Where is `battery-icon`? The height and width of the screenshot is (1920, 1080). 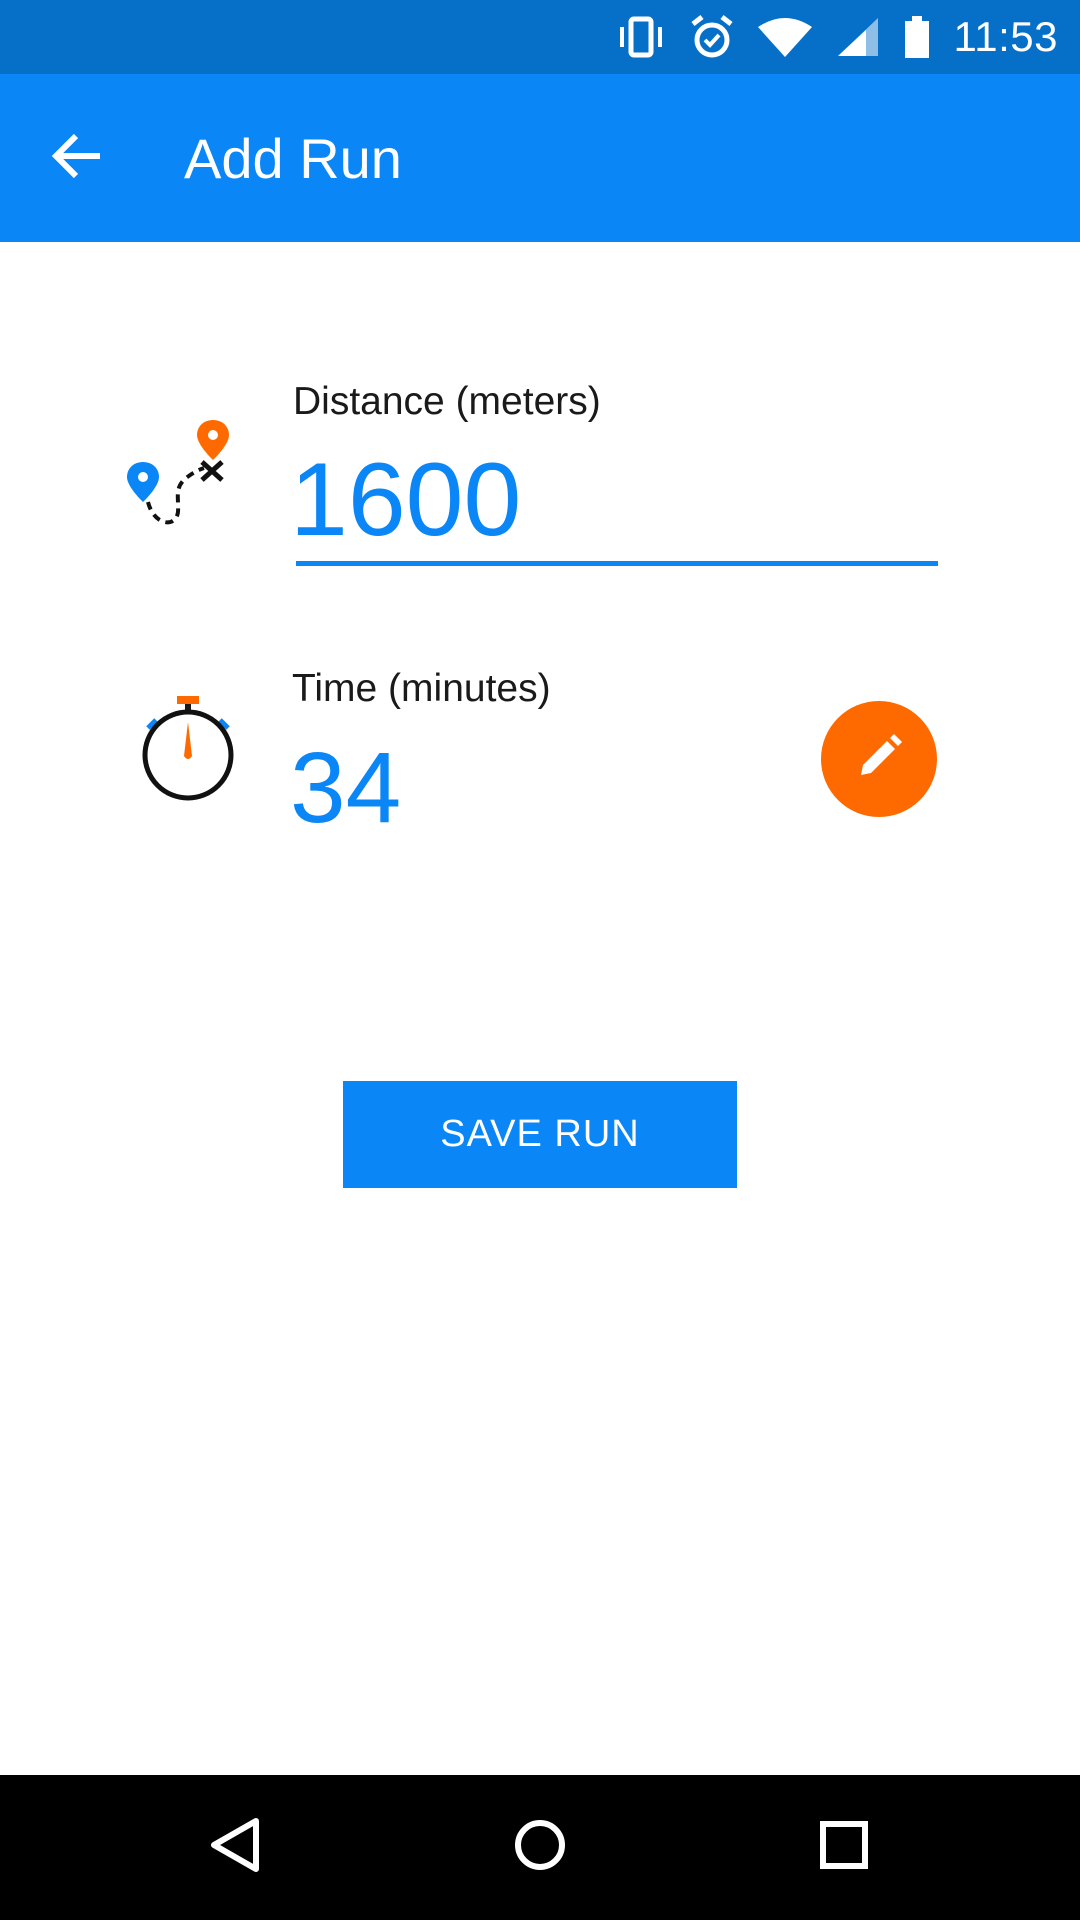
battery-icon is located at coordinates (917, 37).